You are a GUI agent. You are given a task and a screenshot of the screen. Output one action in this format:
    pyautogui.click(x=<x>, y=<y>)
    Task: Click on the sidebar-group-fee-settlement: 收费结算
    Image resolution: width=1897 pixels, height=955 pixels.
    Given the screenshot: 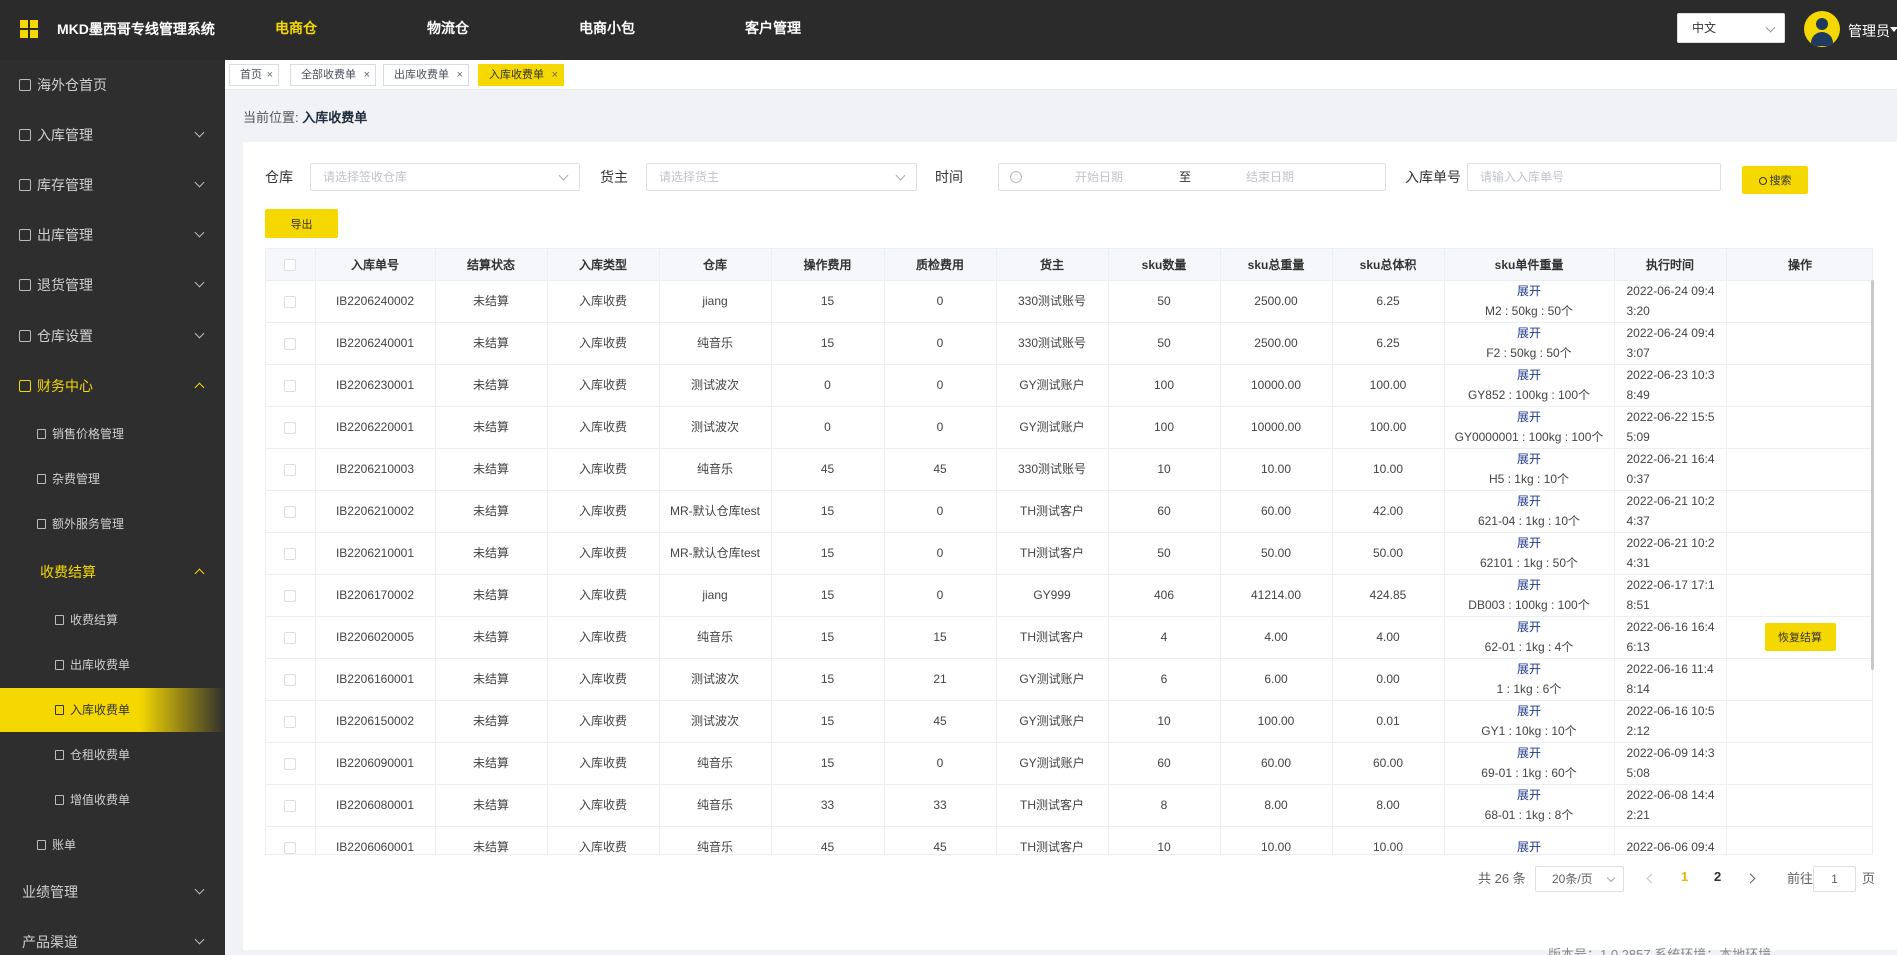 What is the action you would take?
    pyautogui.click(x=112, y=572)
    